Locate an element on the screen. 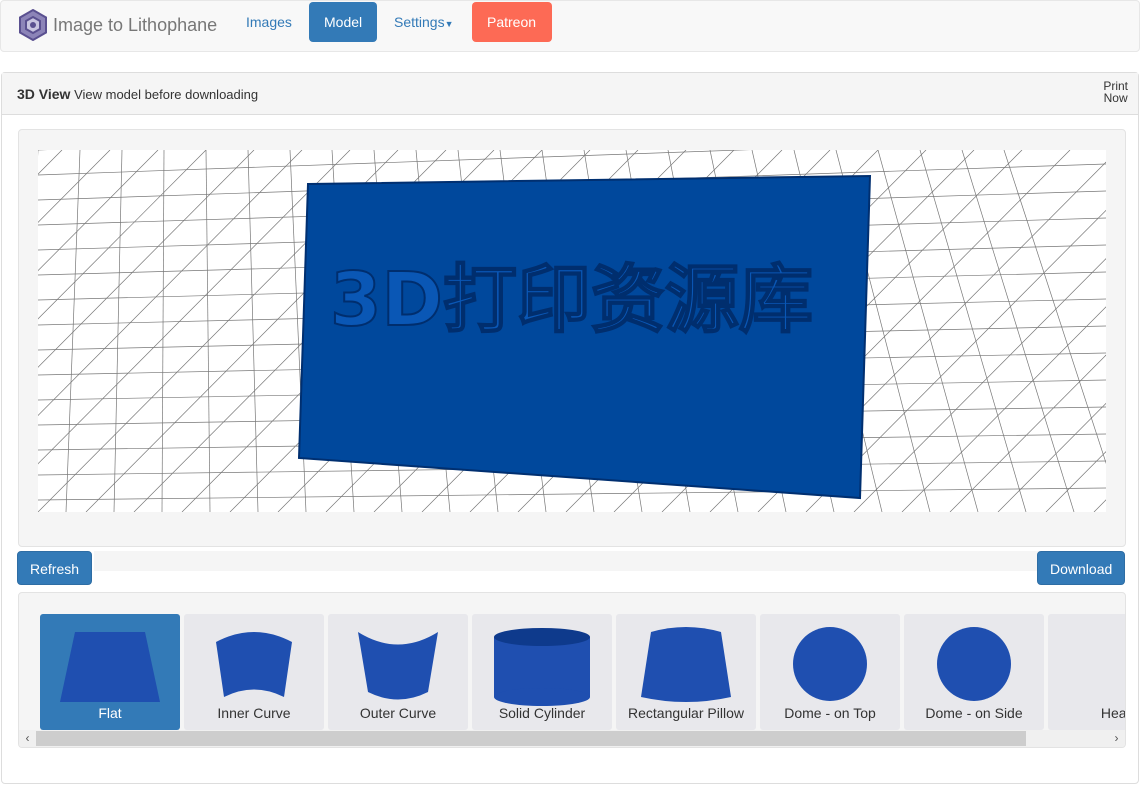 The height and width of the screenshot is (785, 1140). nav-settings: Settings▼ is located at coordinates (424, 22).